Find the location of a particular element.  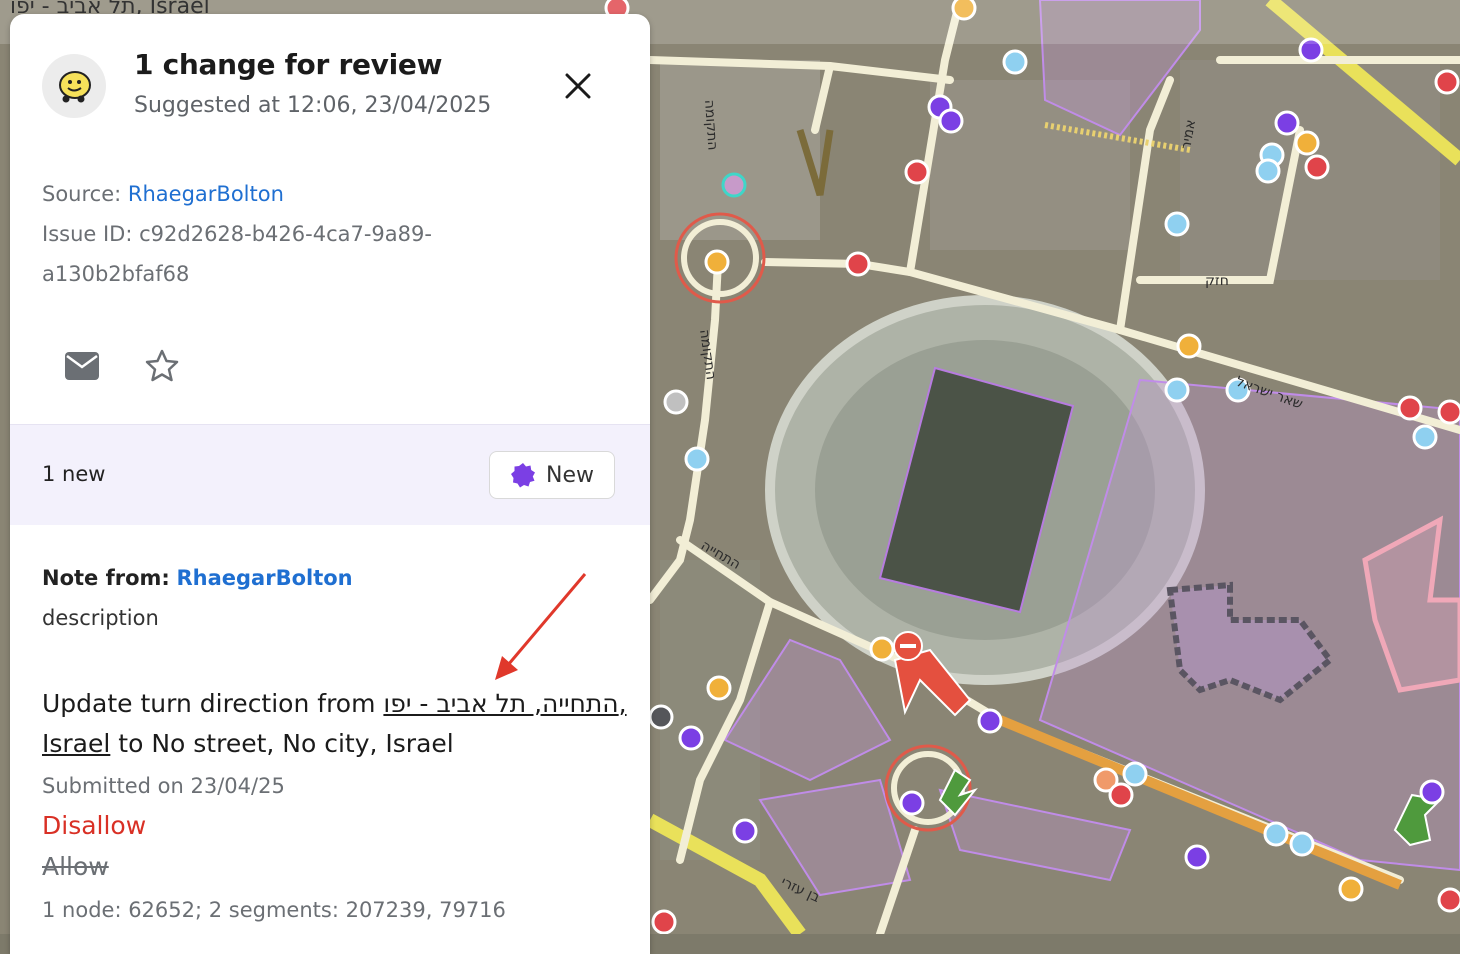

mail-button is located at coordinates (82, 366).